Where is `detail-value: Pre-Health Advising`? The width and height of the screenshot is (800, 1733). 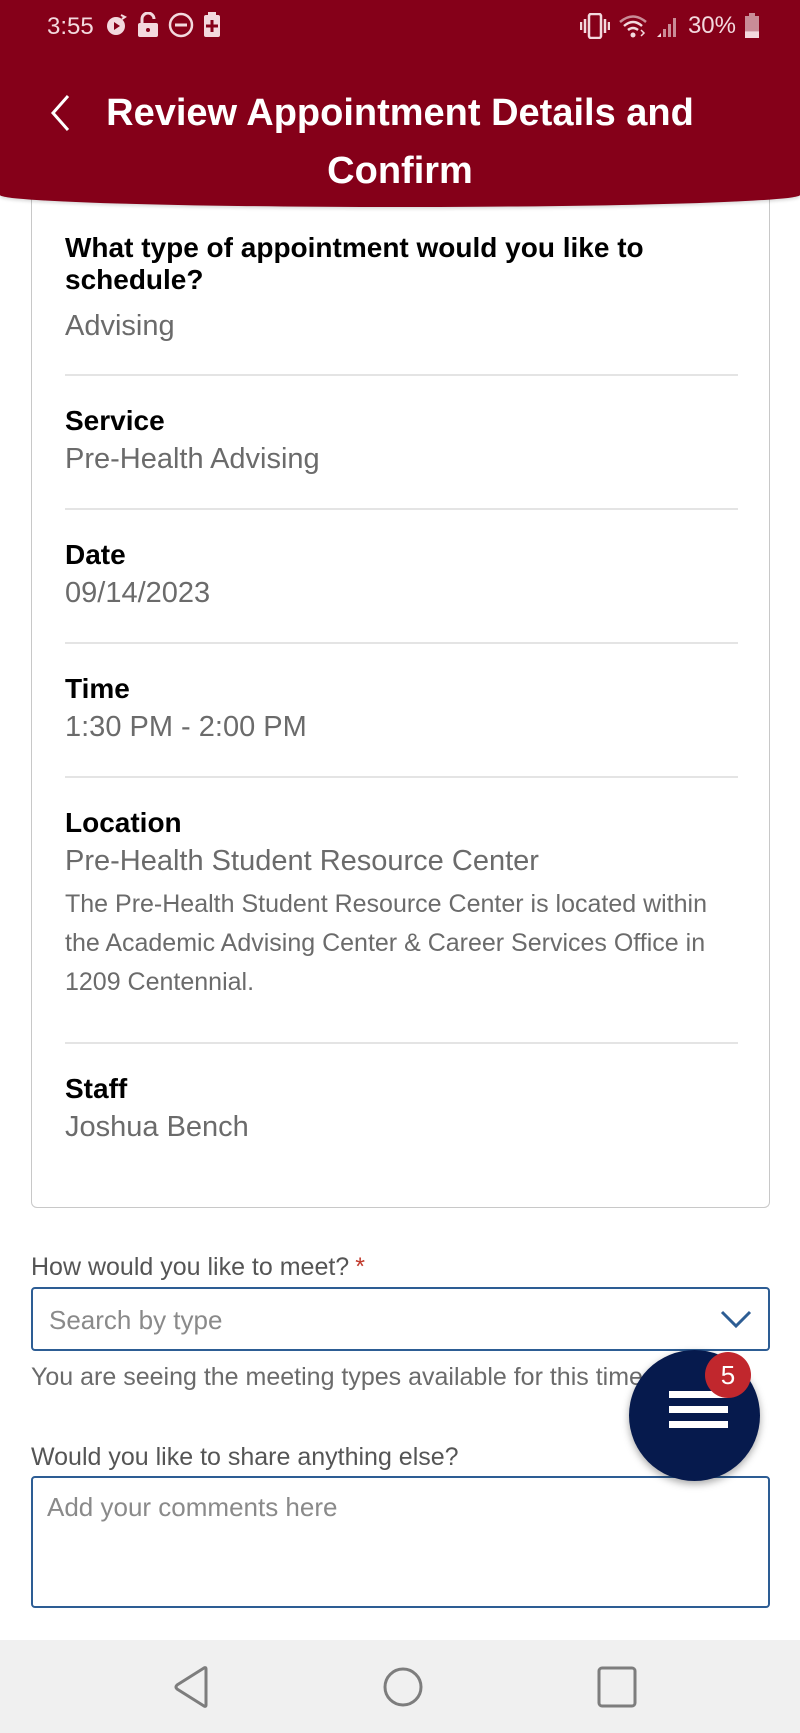 detail-value: Pre-Health Advising is located at coordinates (192, 459).